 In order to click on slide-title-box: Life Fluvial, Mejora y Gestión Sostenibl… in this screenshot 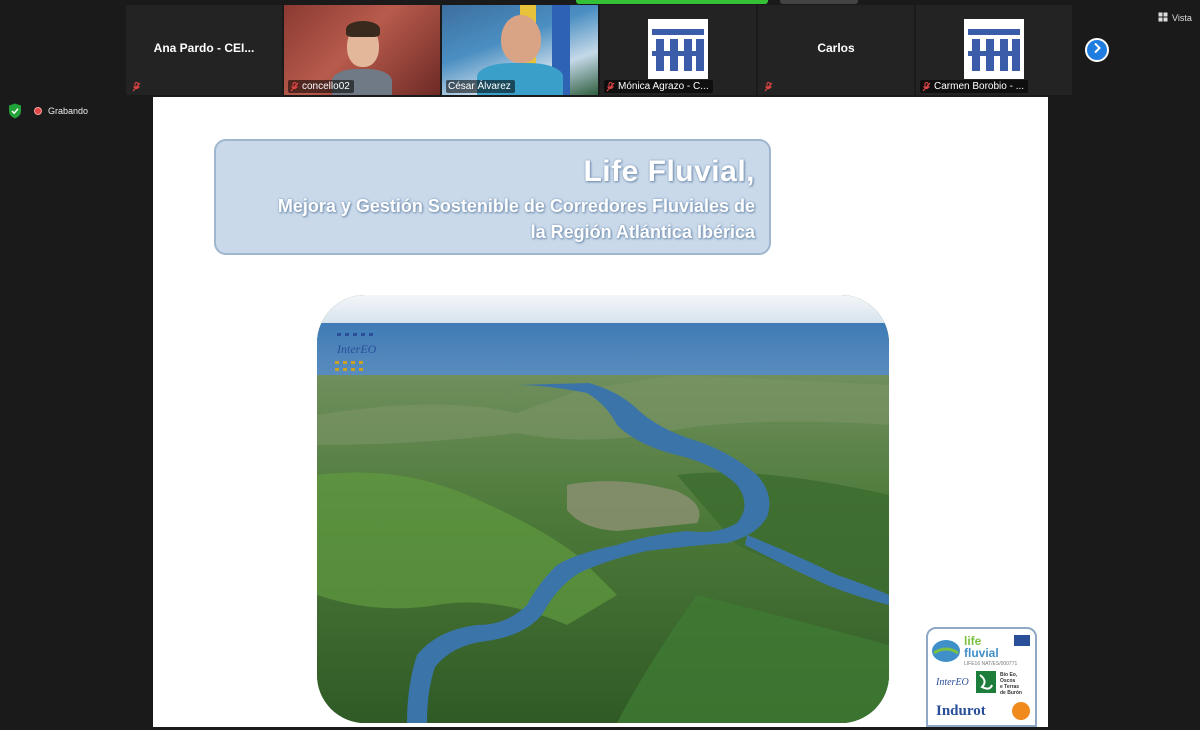, I will do `click(492, 197)`.